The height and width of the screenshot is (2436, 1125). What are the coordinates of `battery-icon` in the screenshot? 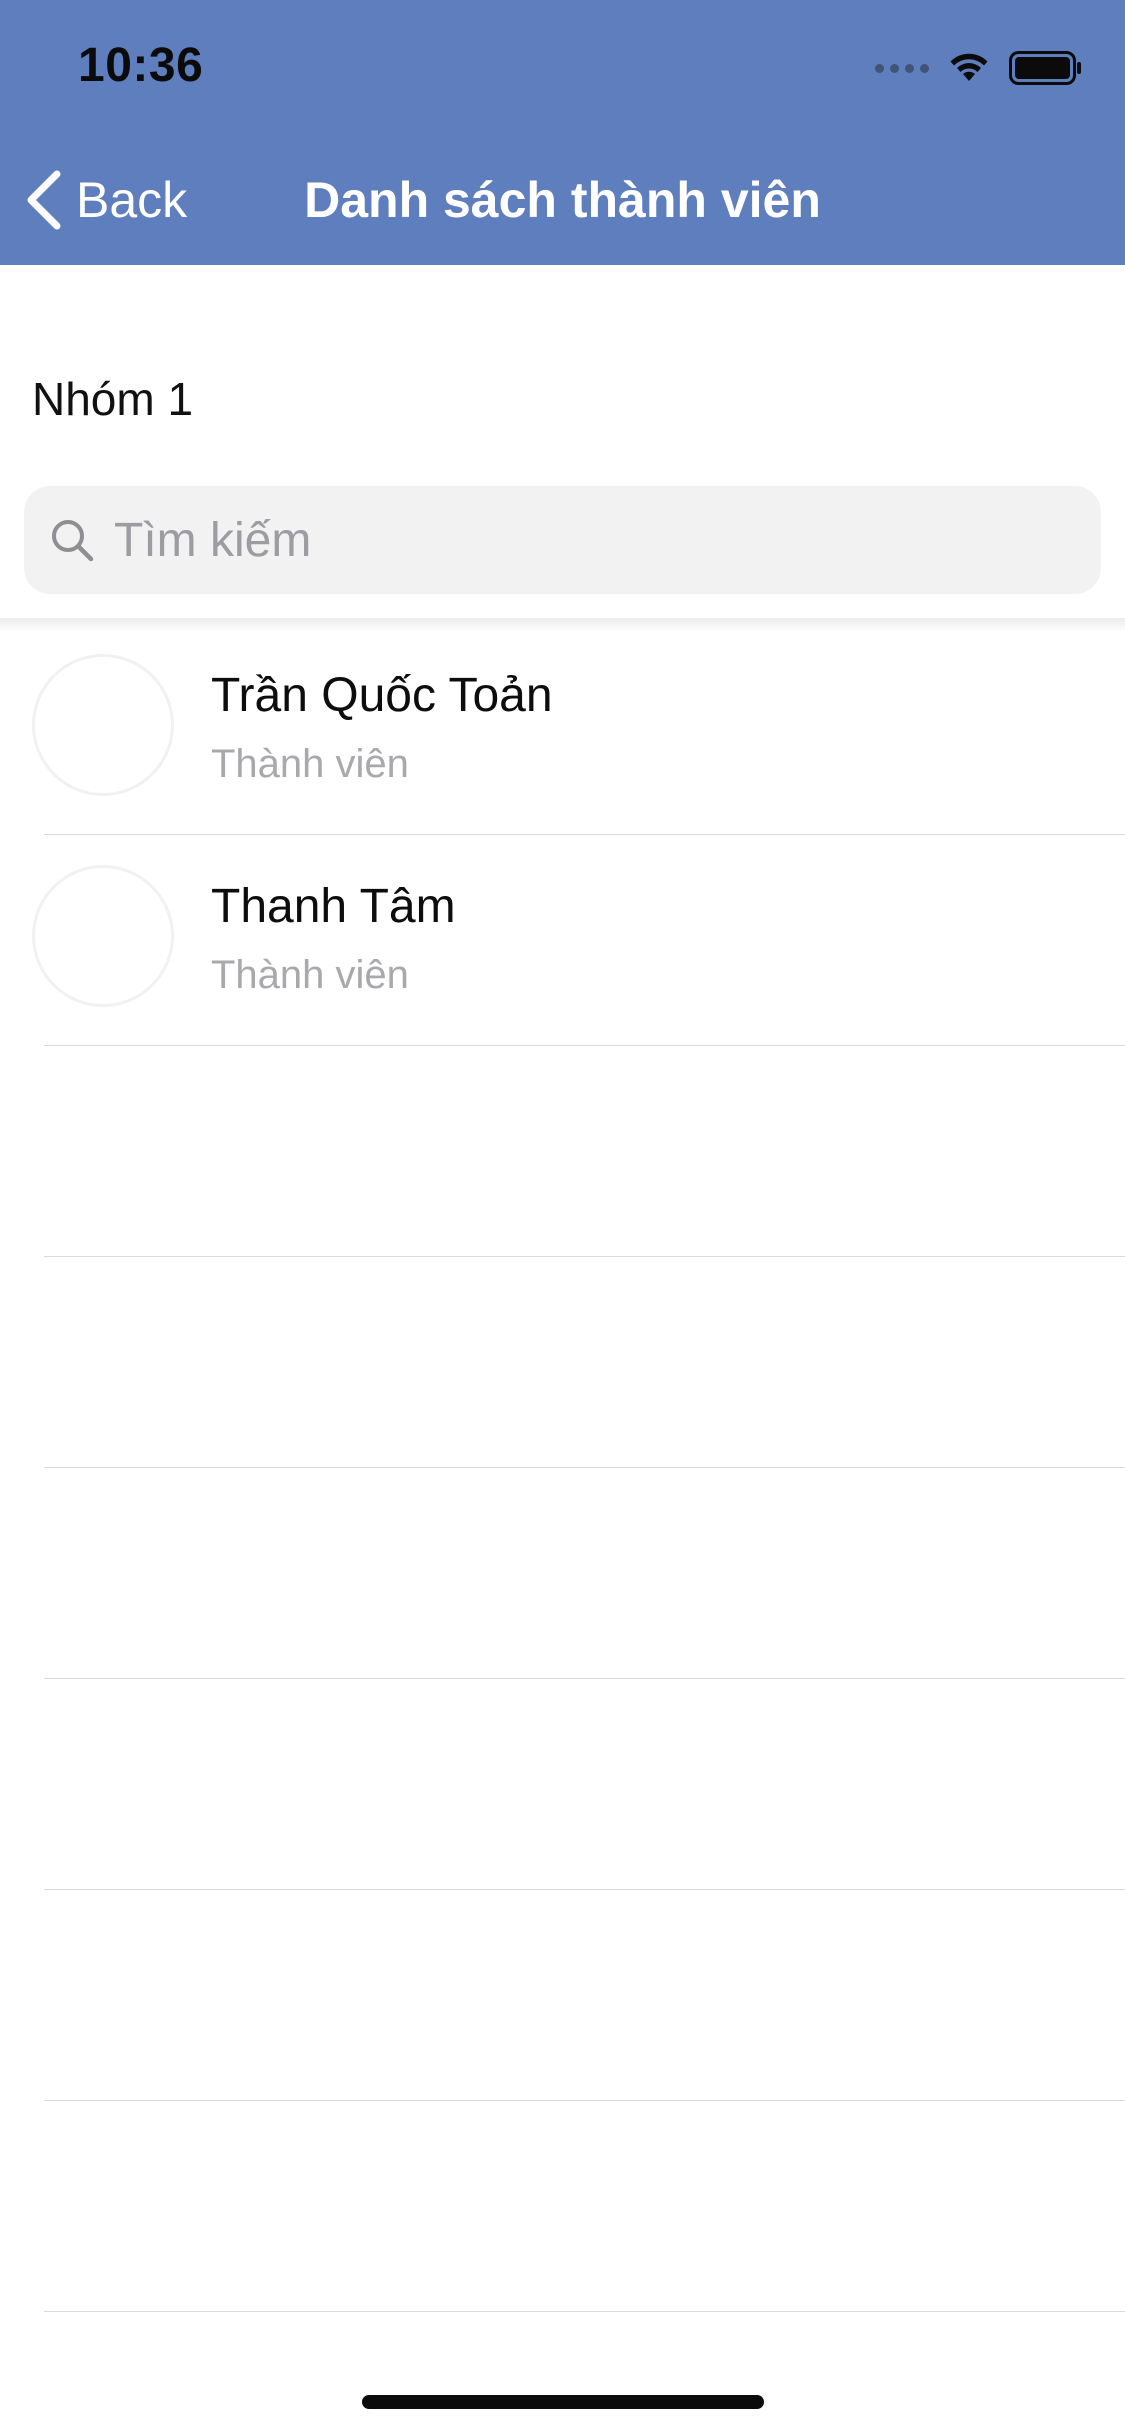 It's located at (1045, 68).